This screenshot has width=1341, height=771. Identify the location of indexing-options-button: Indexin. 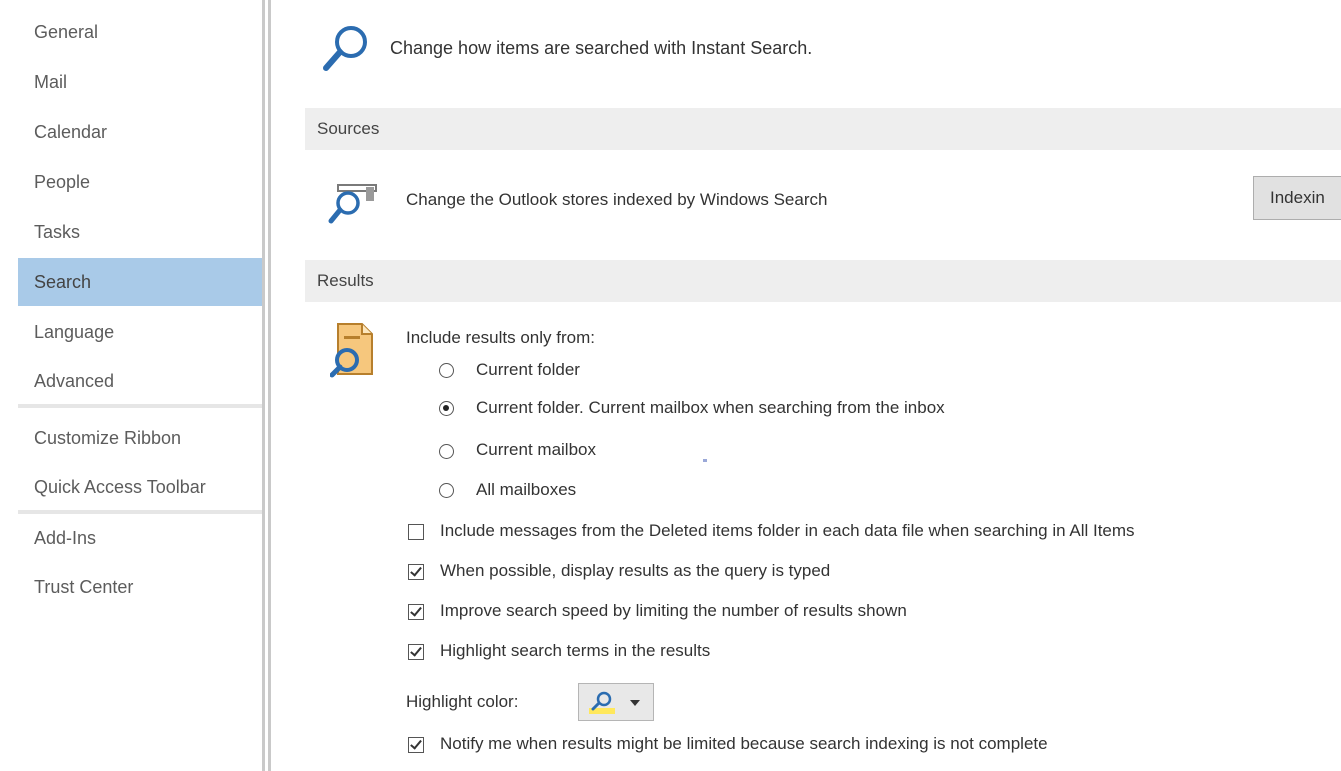
(1297, 198).